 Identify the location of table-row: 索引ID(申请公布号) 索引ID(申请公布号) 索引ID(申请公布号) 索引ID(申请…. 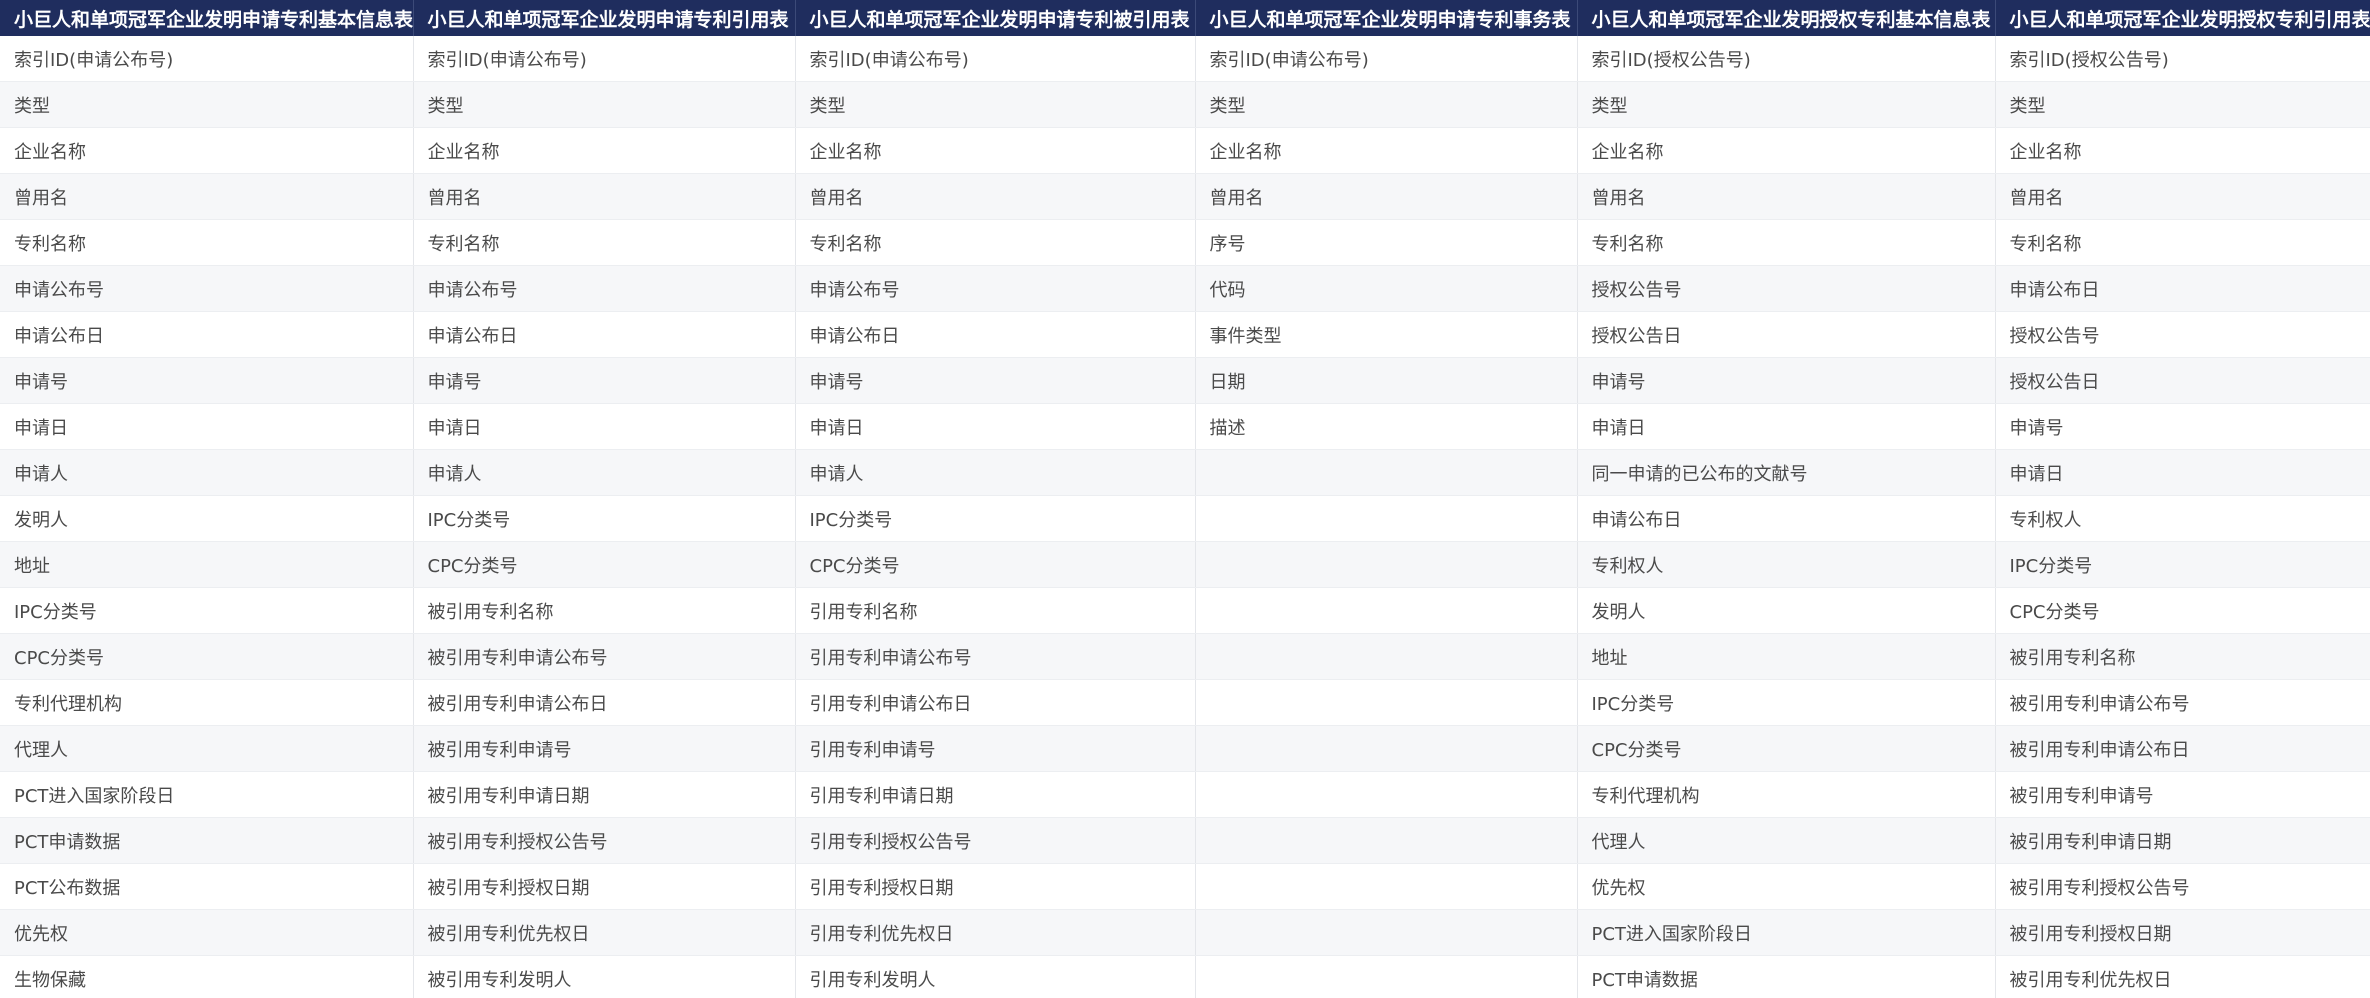
(1185, 59).